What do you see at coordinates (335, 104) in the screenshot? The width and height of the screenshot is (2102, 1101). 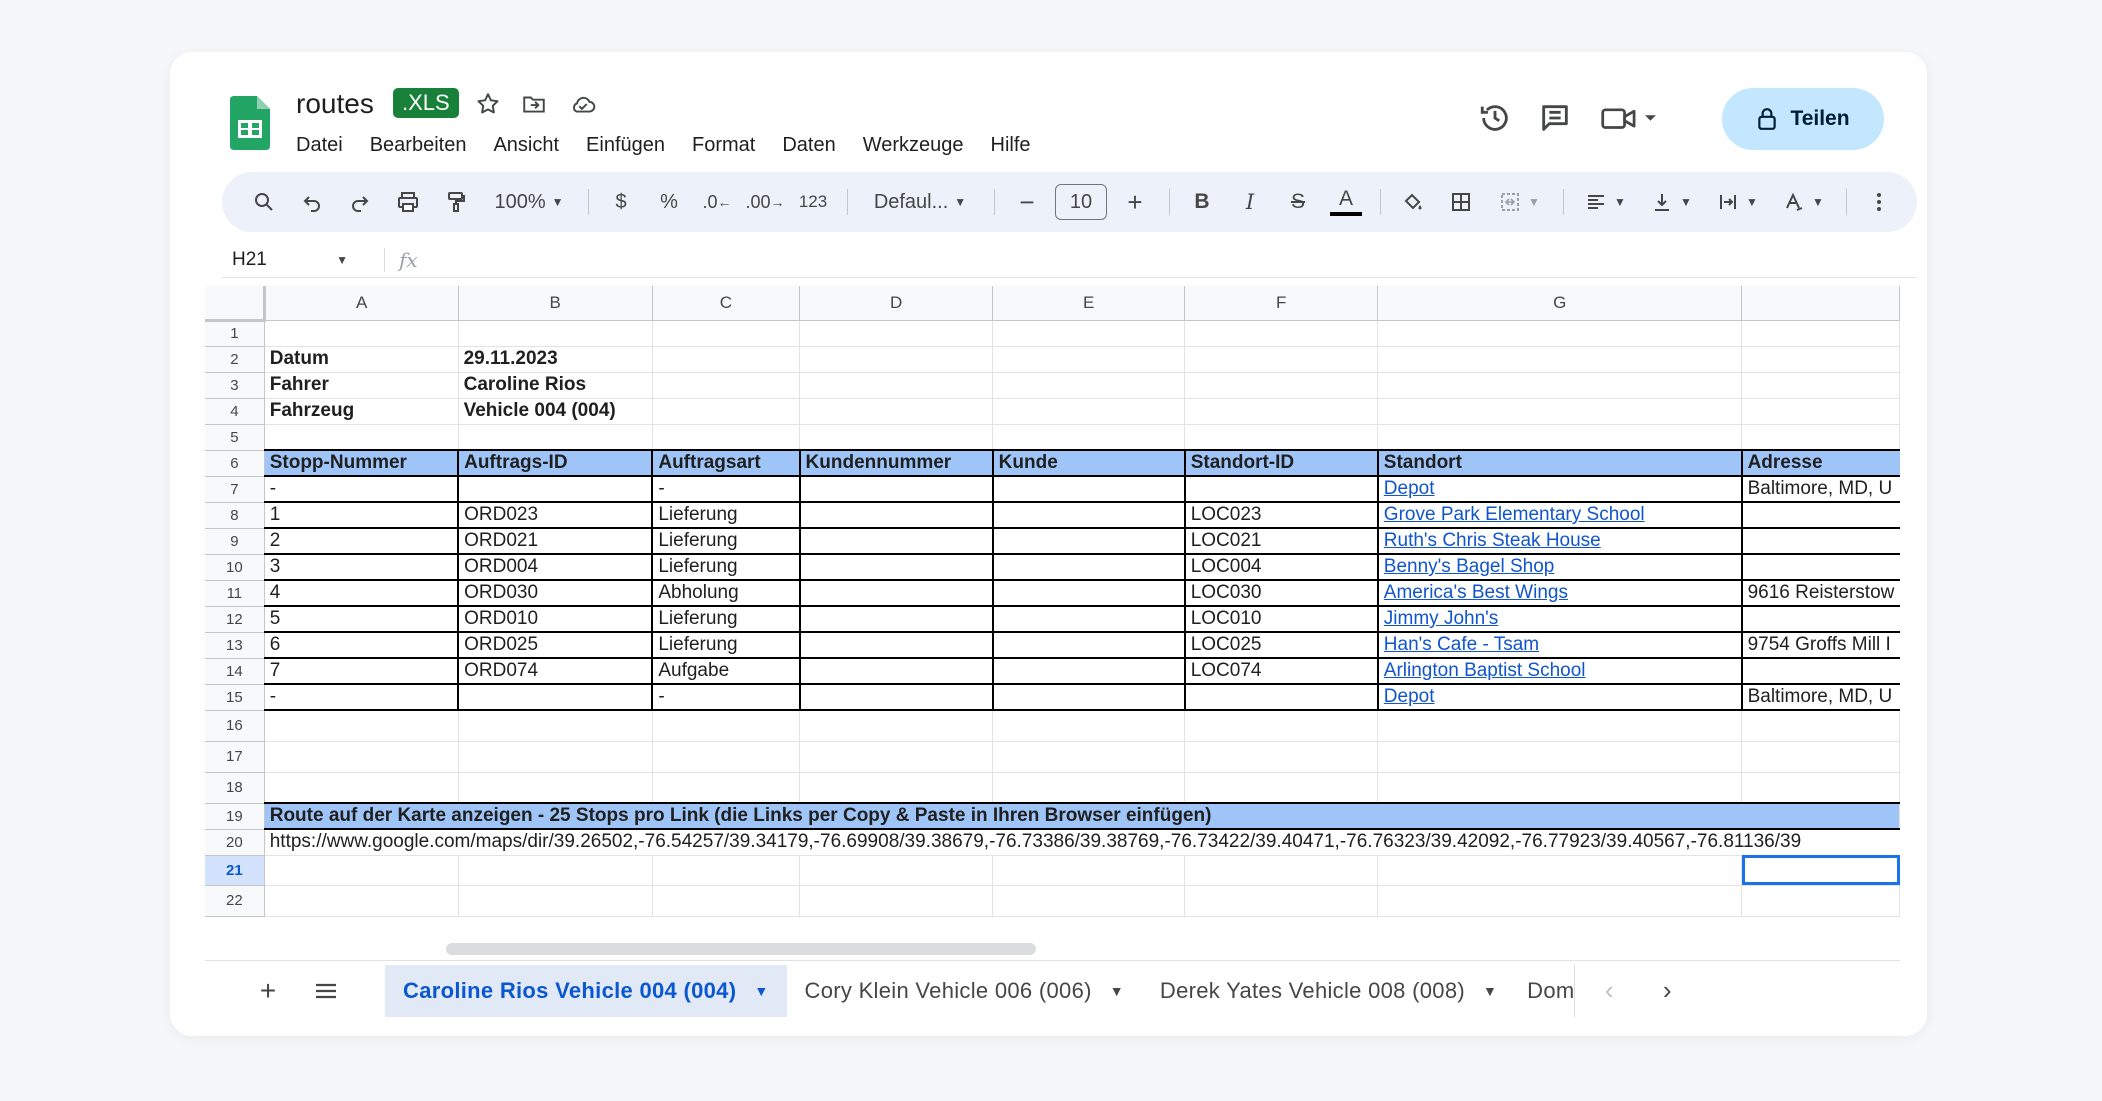 I see `document-title: routes` at bounding box center [335, 104].